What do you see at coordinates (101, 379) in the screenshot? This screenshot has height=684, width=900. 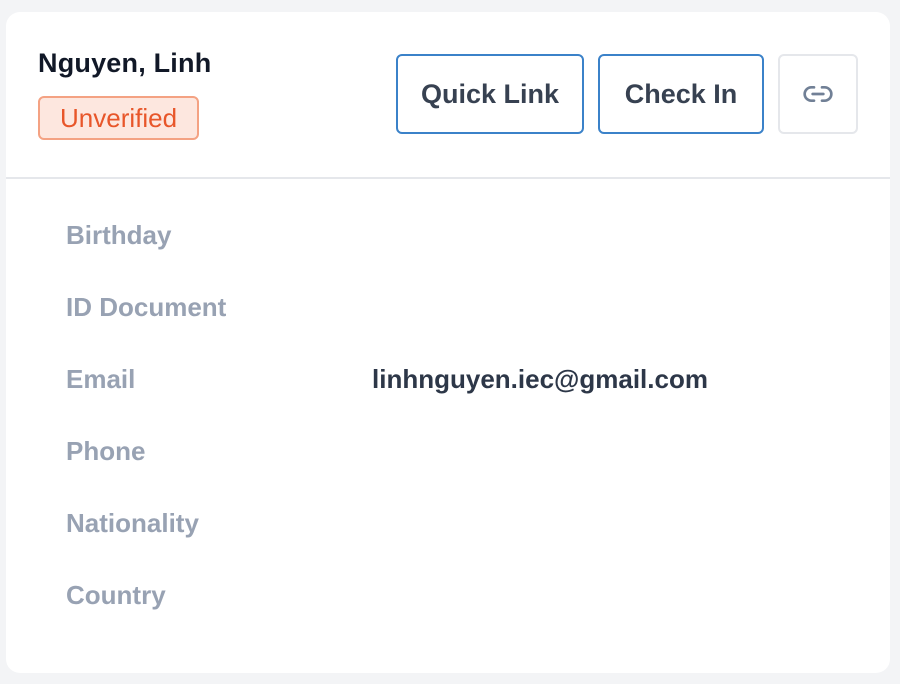 I see `detail-label: Email` at bounding box center [101, 379].